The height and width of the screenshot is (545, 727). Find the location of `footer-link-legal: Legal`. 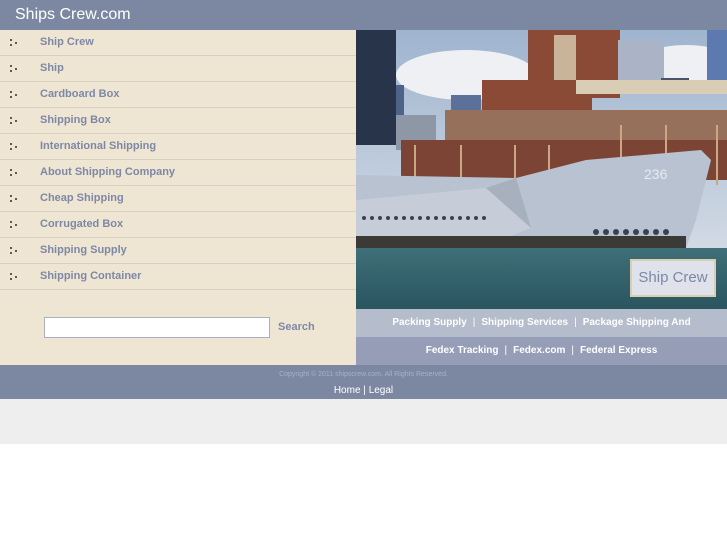

footer-link-legal: Legal is located at coordinates (381, 390).